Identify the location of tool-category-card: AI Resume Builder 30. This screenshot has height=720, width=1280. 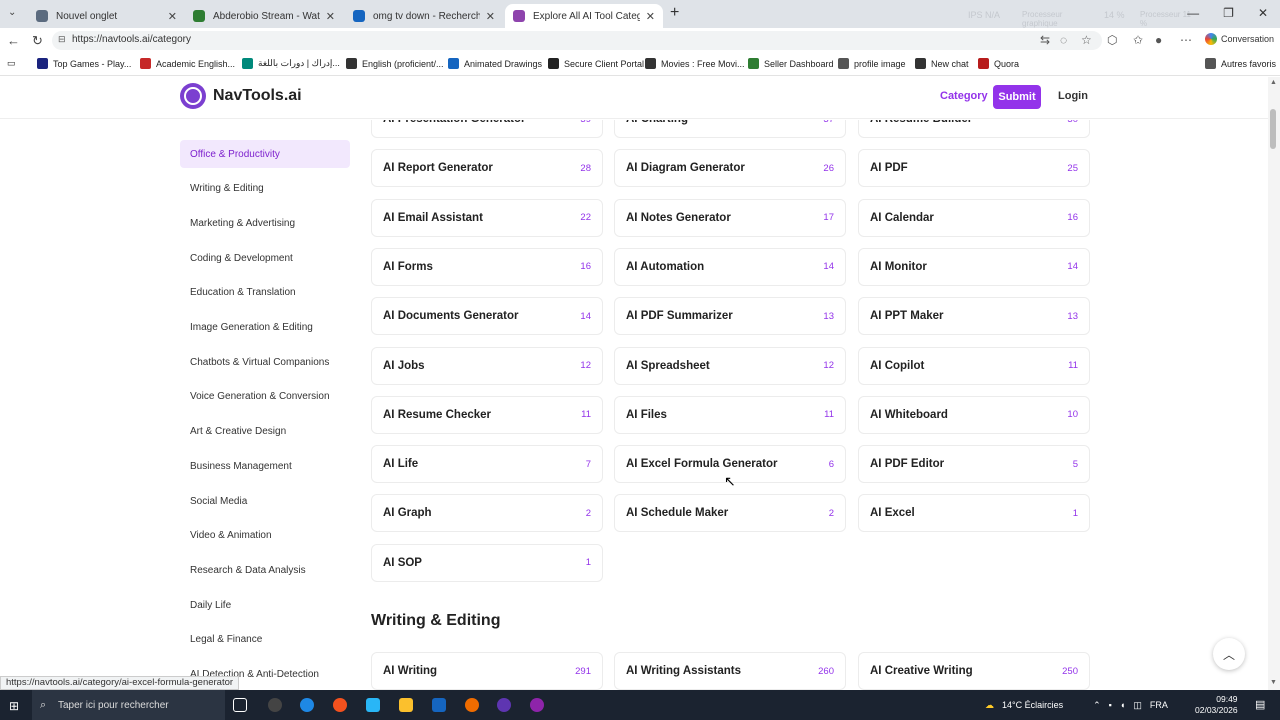
(974, 129).